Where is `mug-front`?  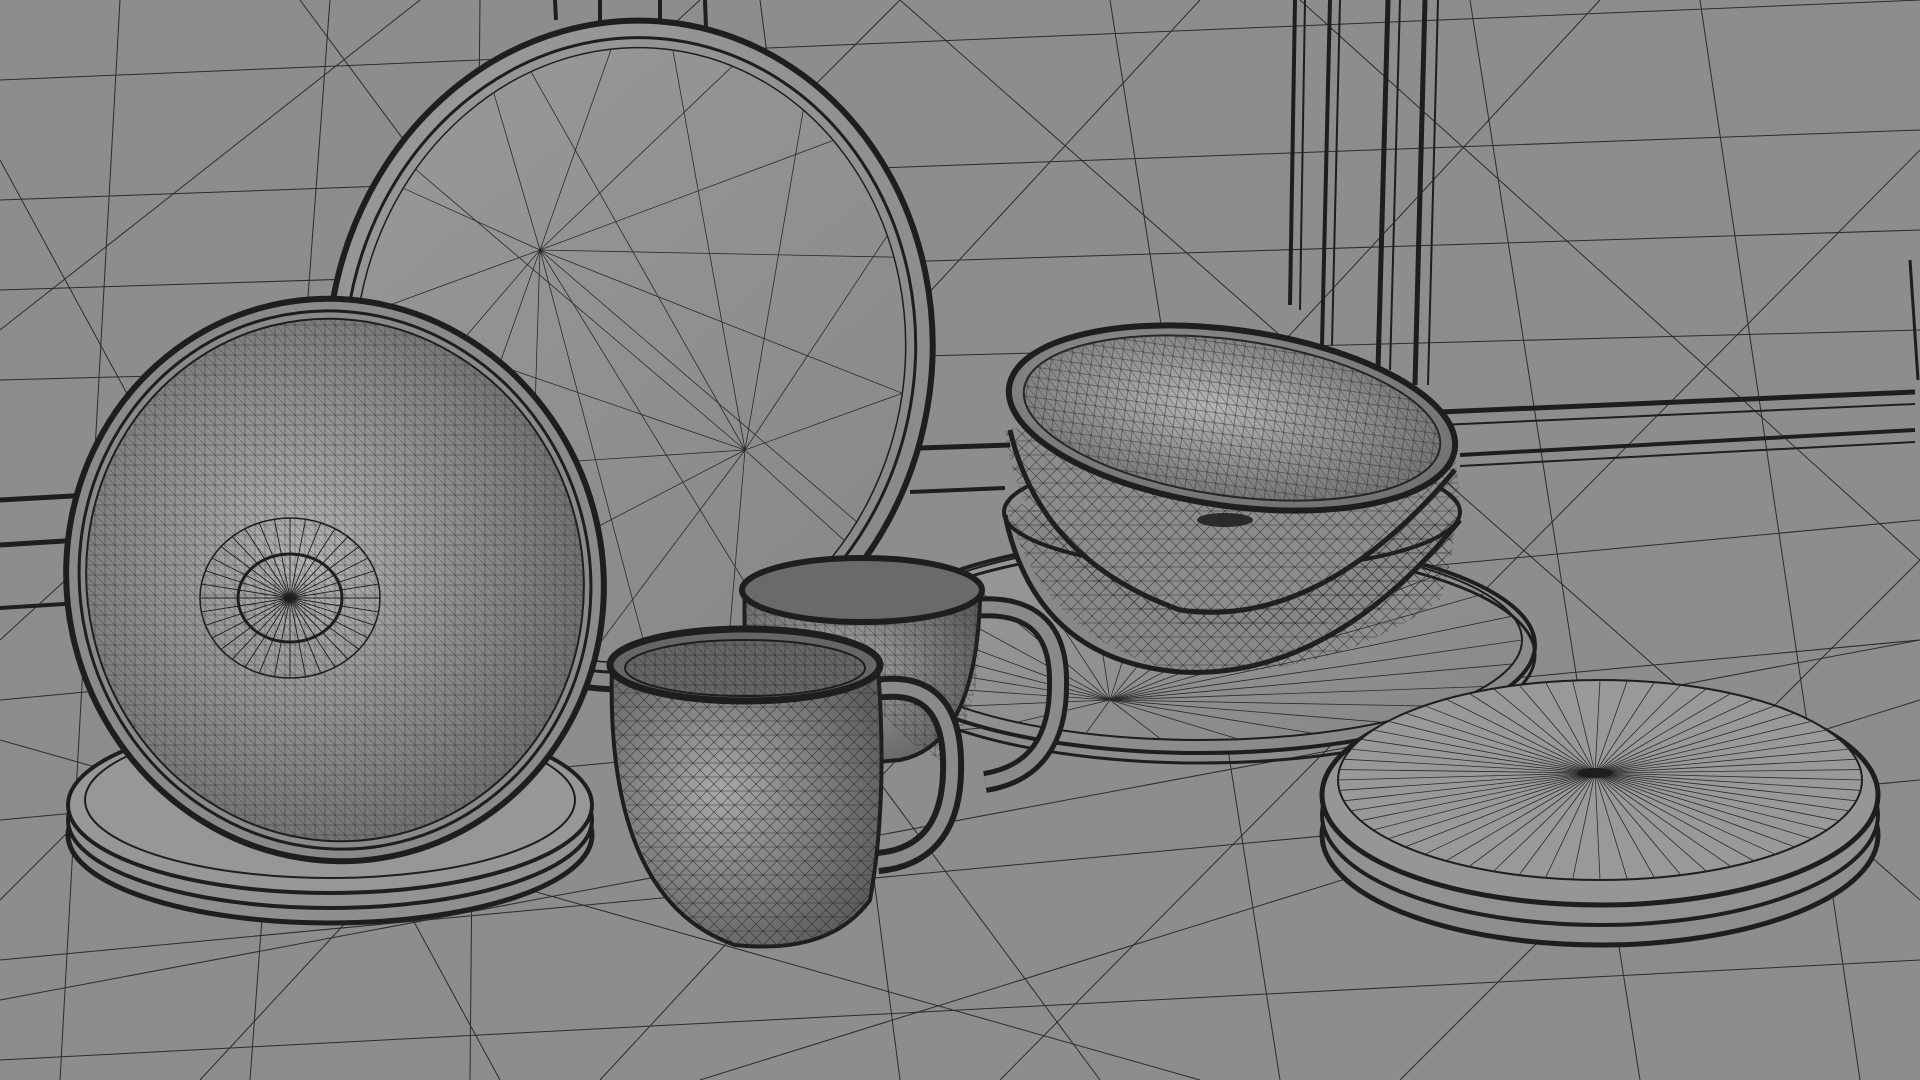
mug-front is located at coordinates (785, 787).